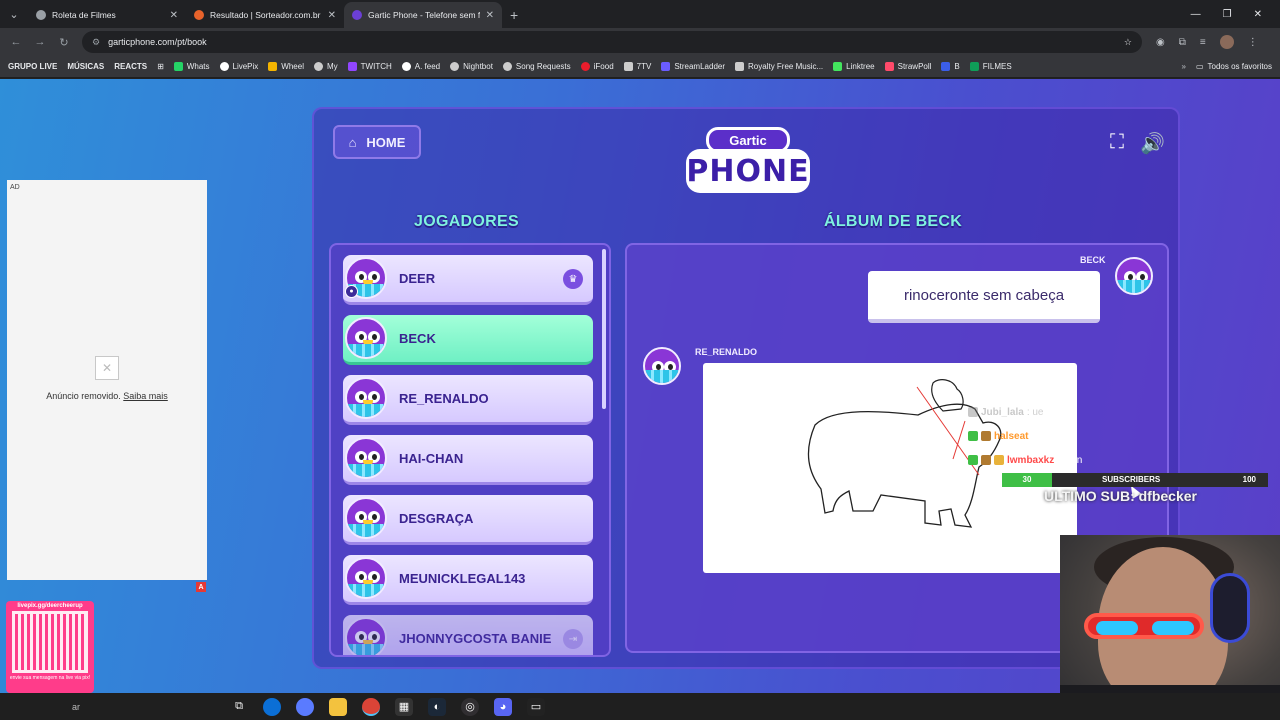 The height and width of the screenshot is (720, 1280). What do you see at coordinates (147, 707) in the screenshot?
I see `taskbar-search: ar` at bounding box center [147, 707].